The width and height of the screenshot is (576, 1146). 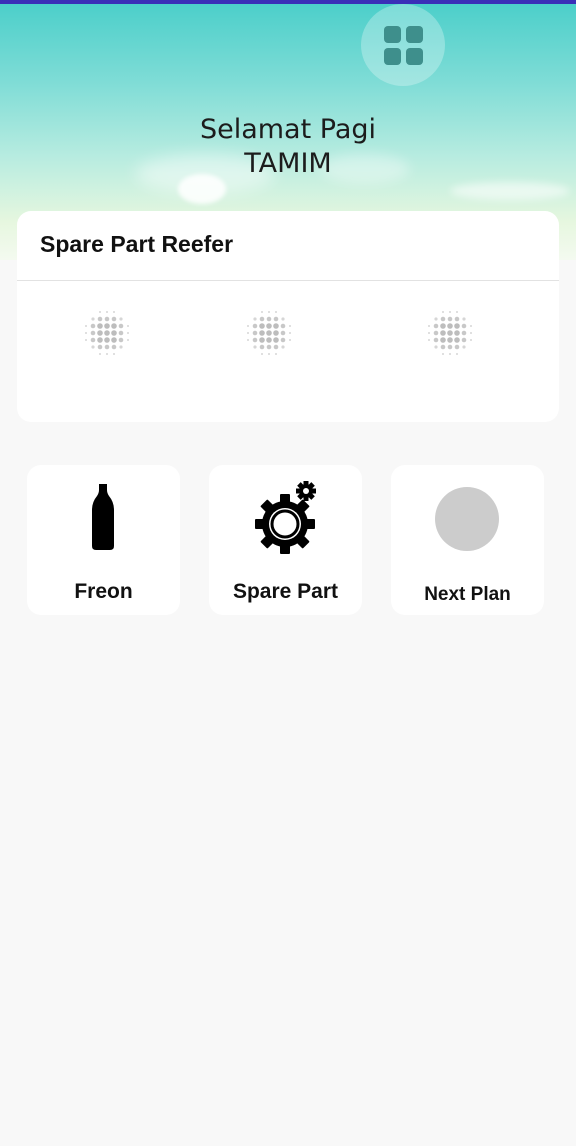 I want to click on tile-freon: Freon, so click(x=103, y=540).